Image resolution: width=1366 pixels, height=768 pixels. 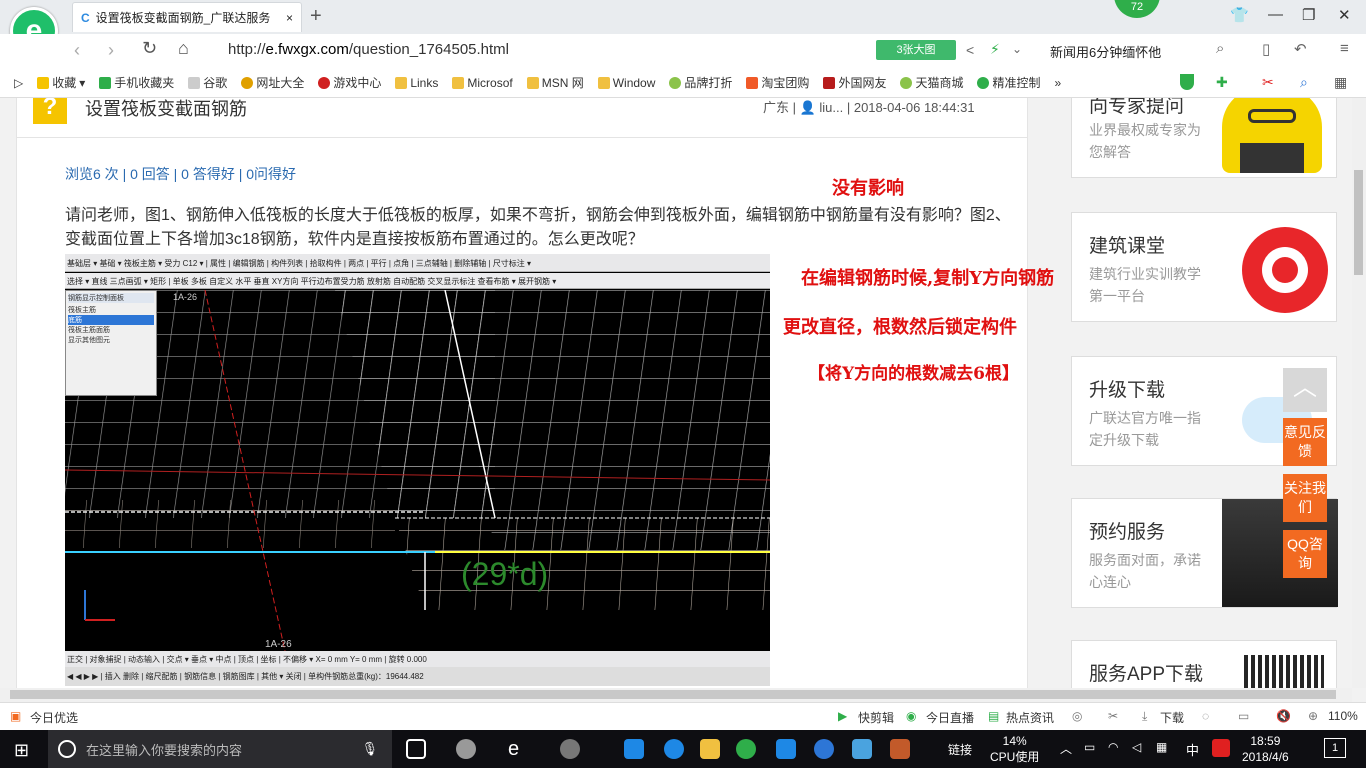 What do you see at coordinates (61, 82) in the screenshot?
I see `bookmark-item: 收藏 ▾` at bounding box center [61, 82].